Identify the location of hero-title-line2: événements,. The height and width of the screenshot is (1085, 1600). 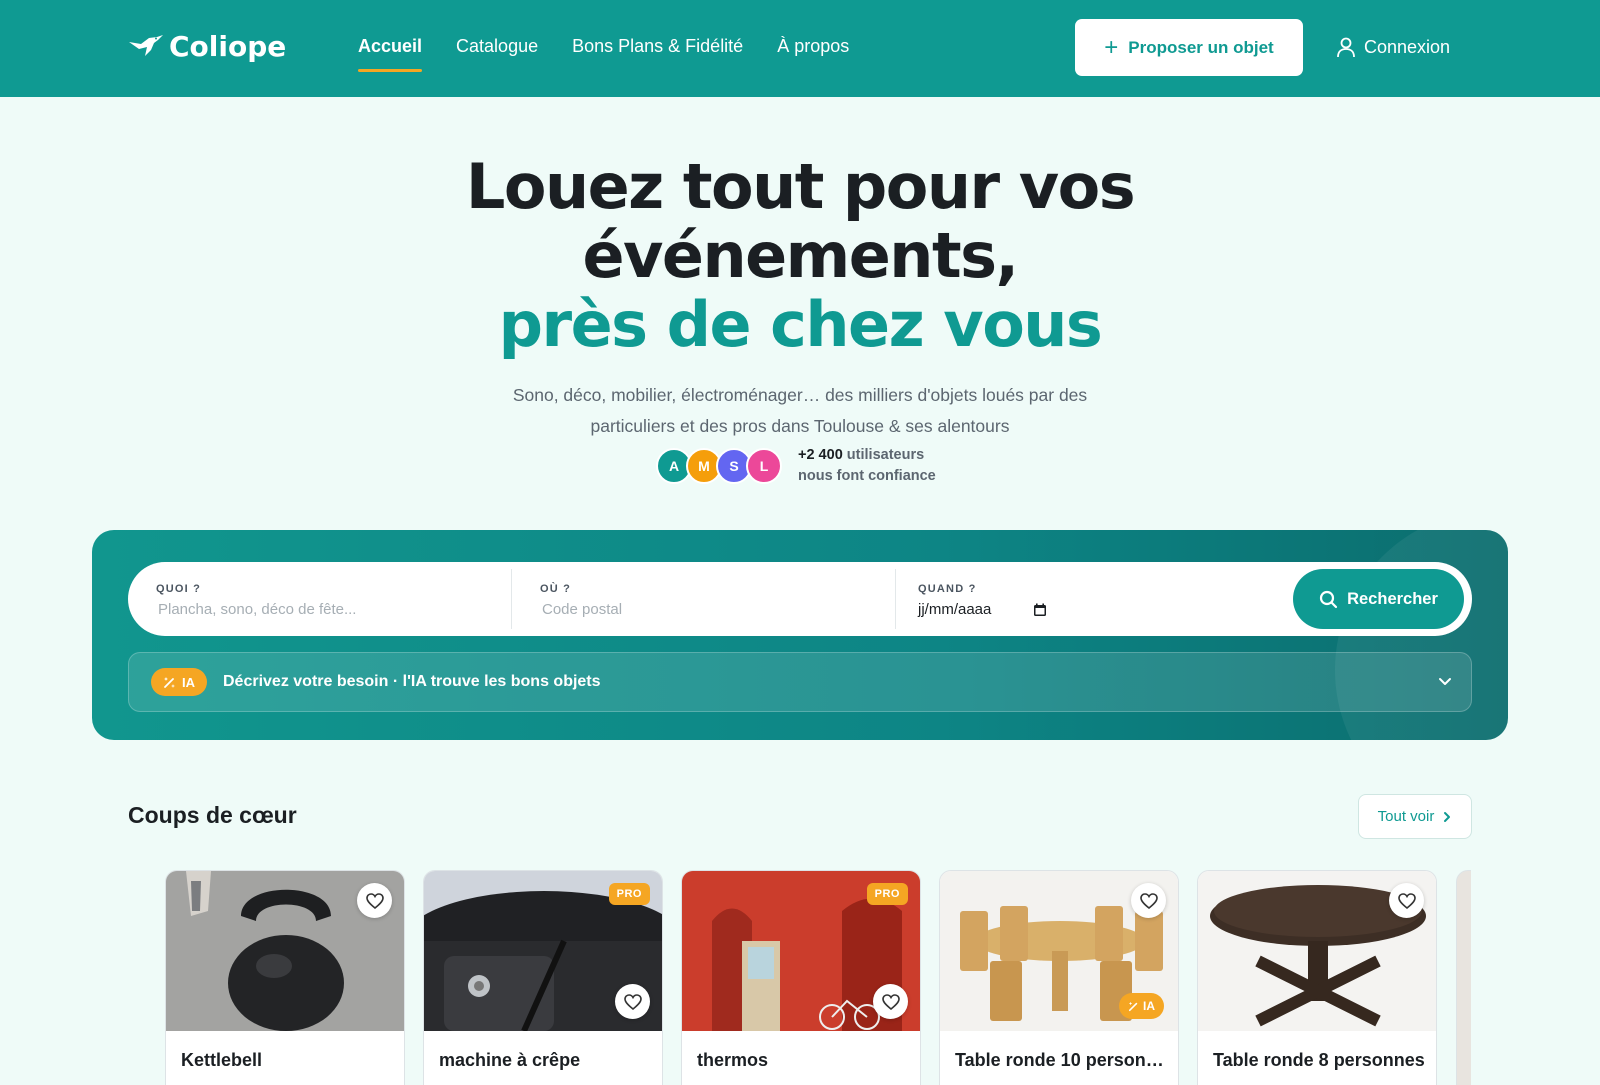
(800, 255).